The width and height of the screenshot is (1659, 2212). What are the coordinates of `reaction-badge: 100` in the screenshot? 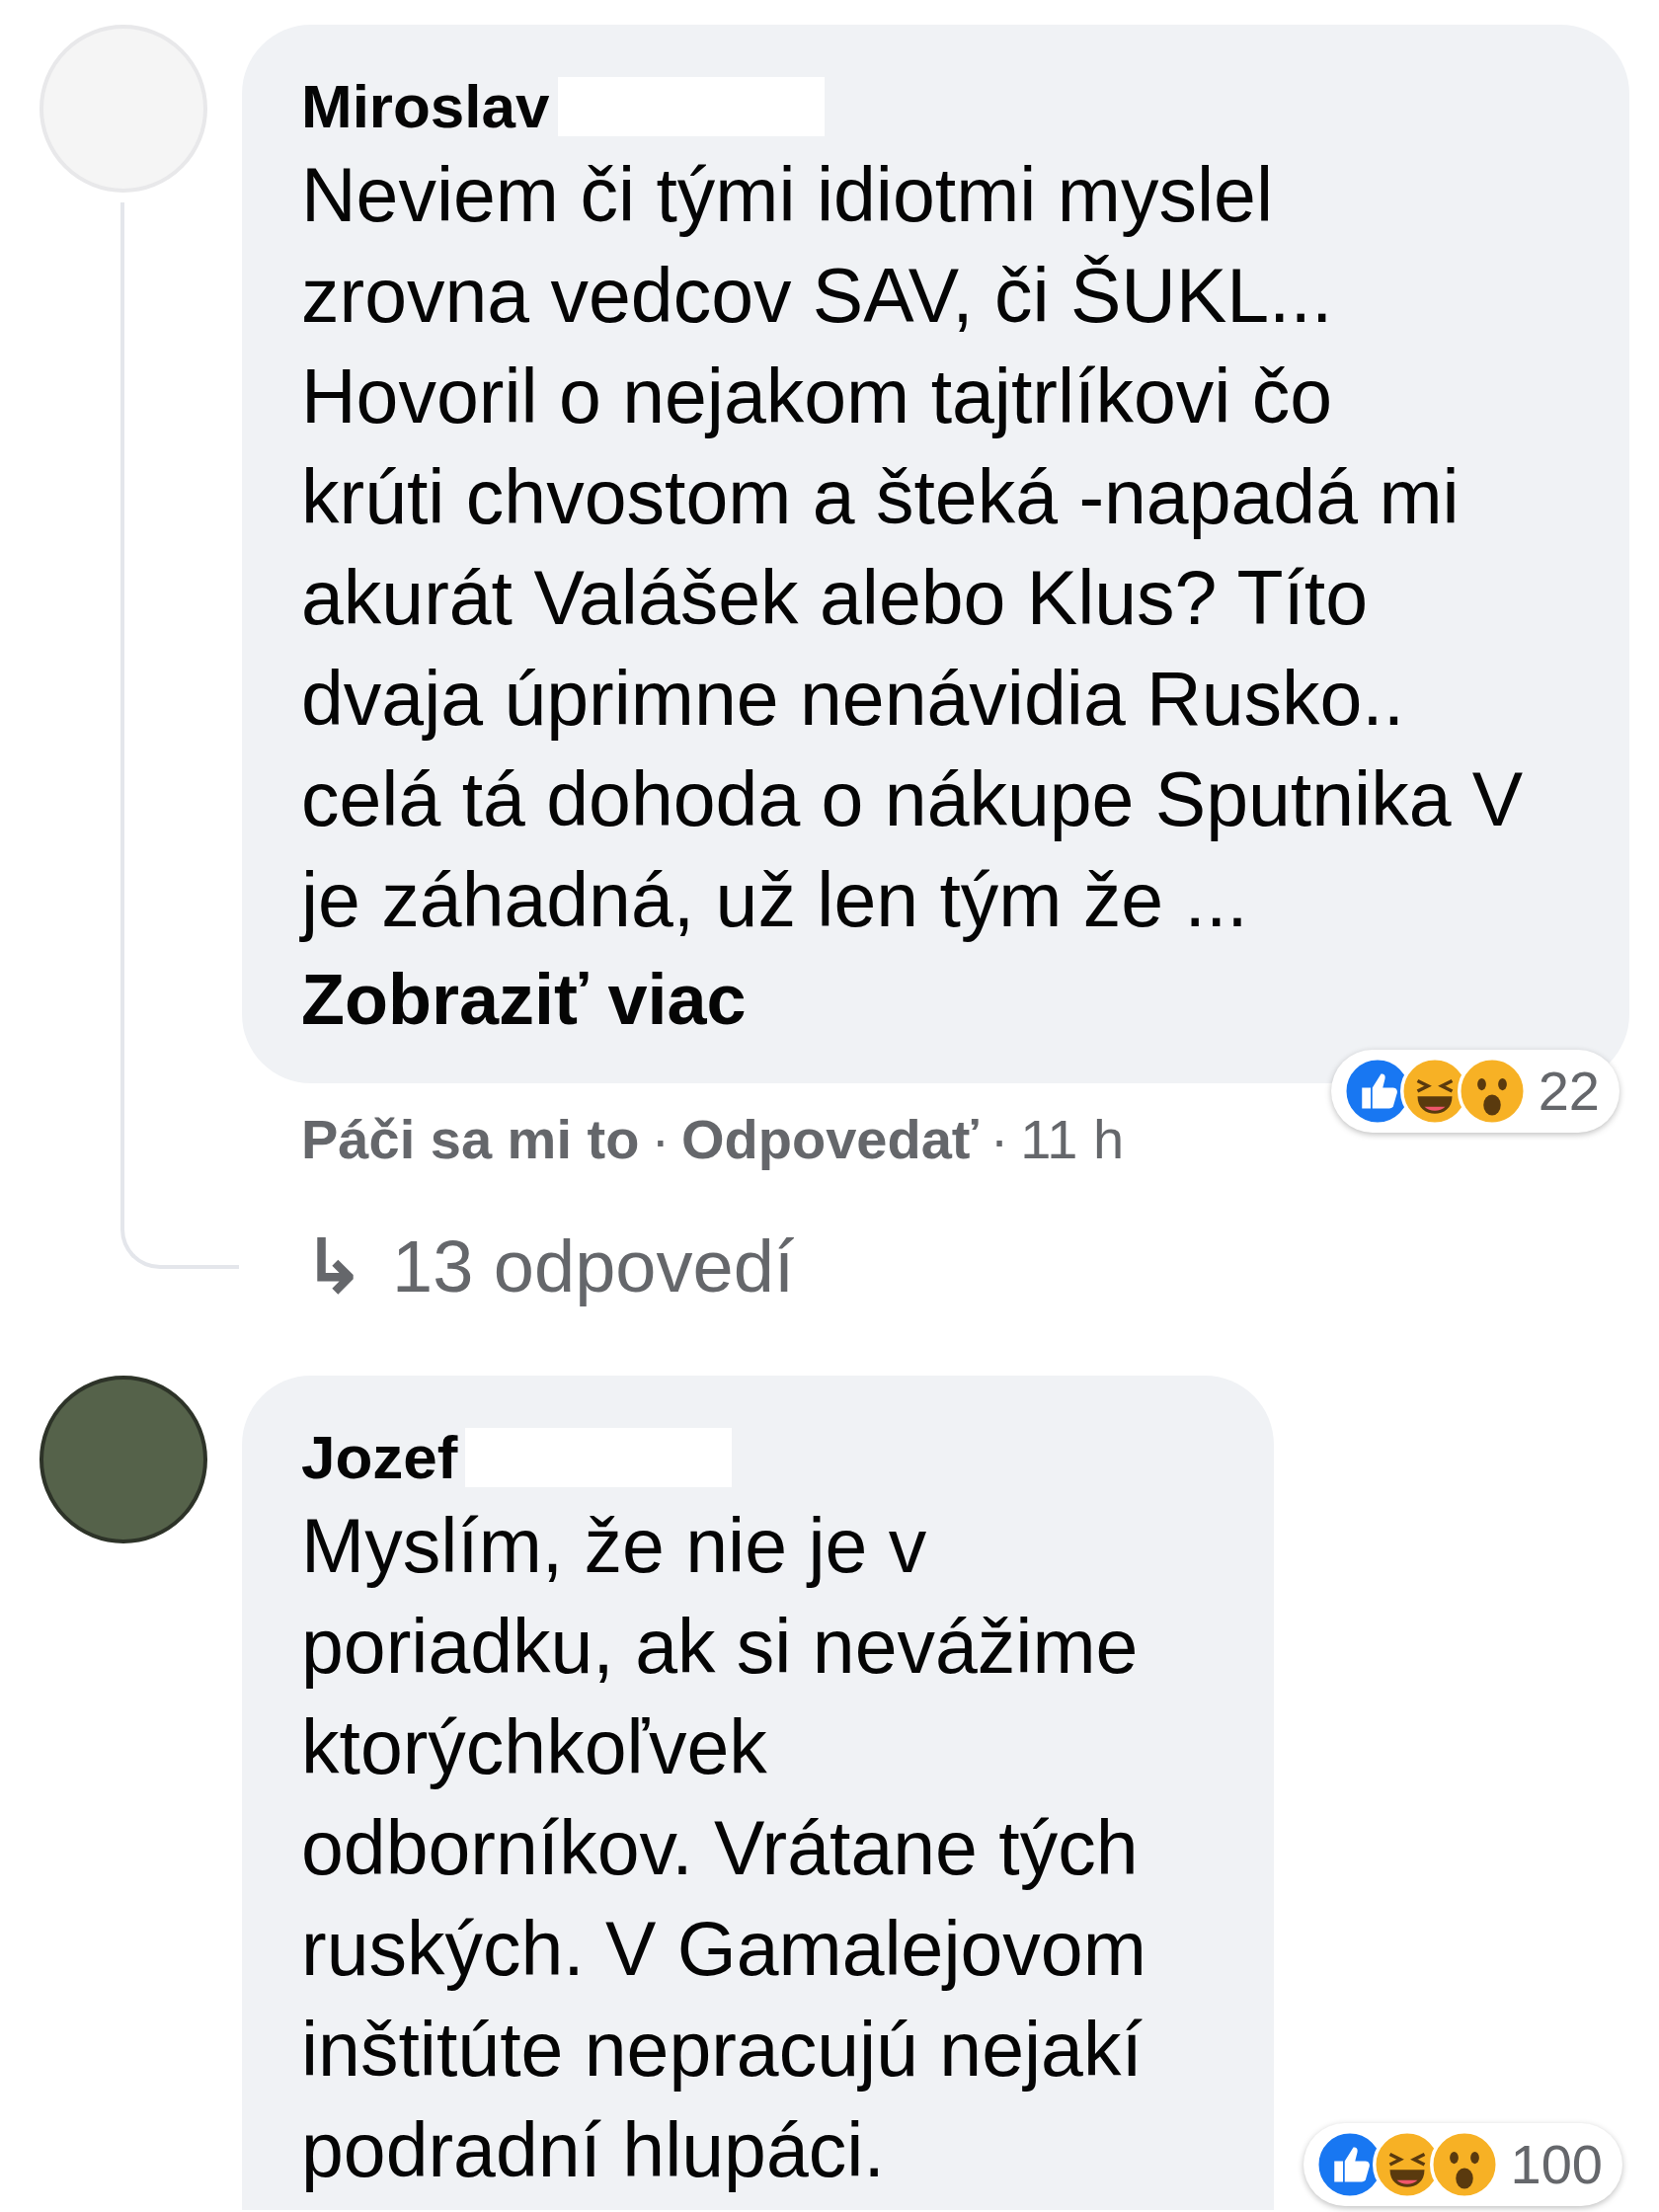 It's located at (1463, 2165).